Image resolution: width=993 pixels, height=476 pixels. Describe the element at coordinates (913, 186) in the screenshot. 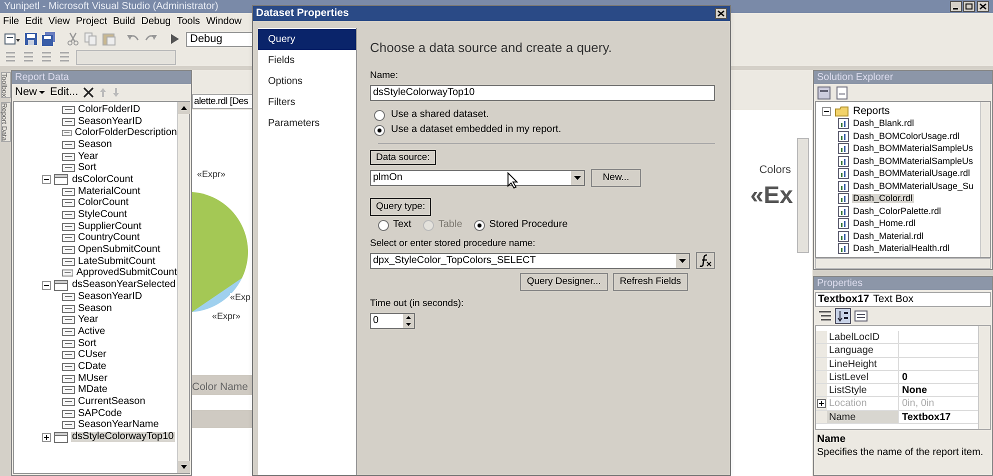

I see `report-file-item: Dash_BOMMaterialUsage_Su` at that location.